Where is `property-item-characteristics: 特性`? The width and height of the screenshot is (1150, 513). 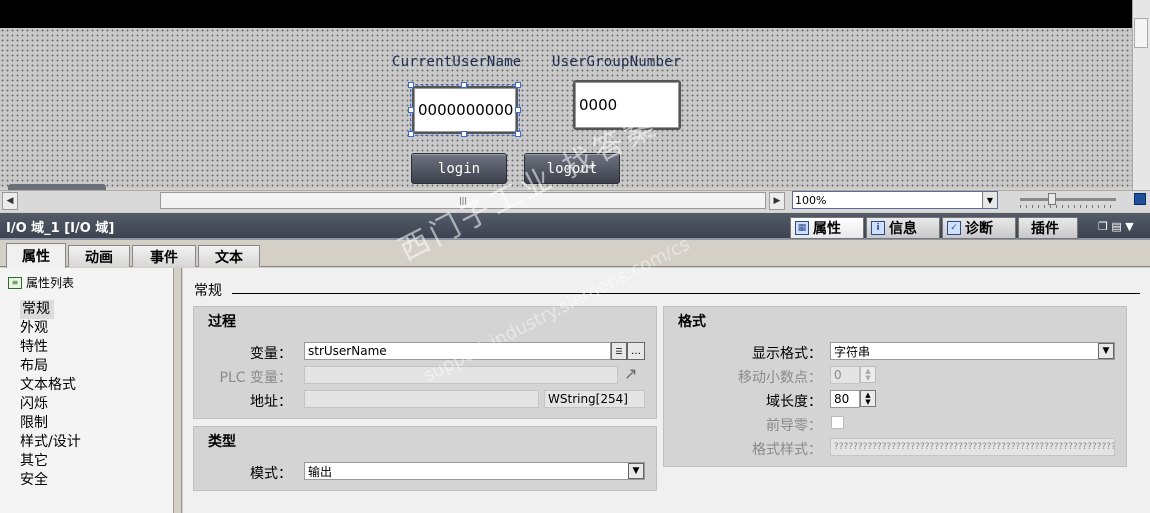 property-item-characteristics: 特性 is located at coordinates (96, 347).